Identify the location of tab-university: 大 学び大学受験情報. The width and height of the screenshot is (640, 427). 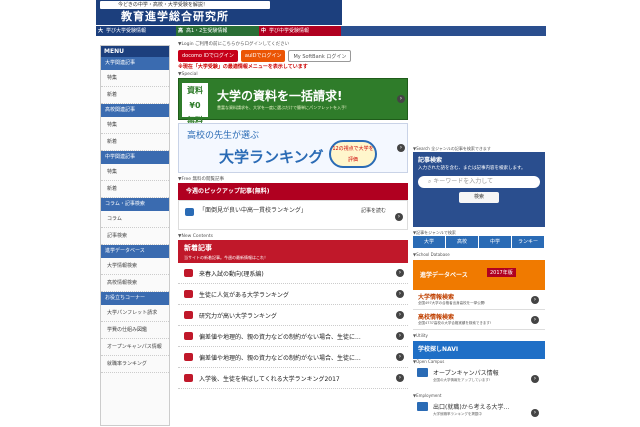
(136, 31).